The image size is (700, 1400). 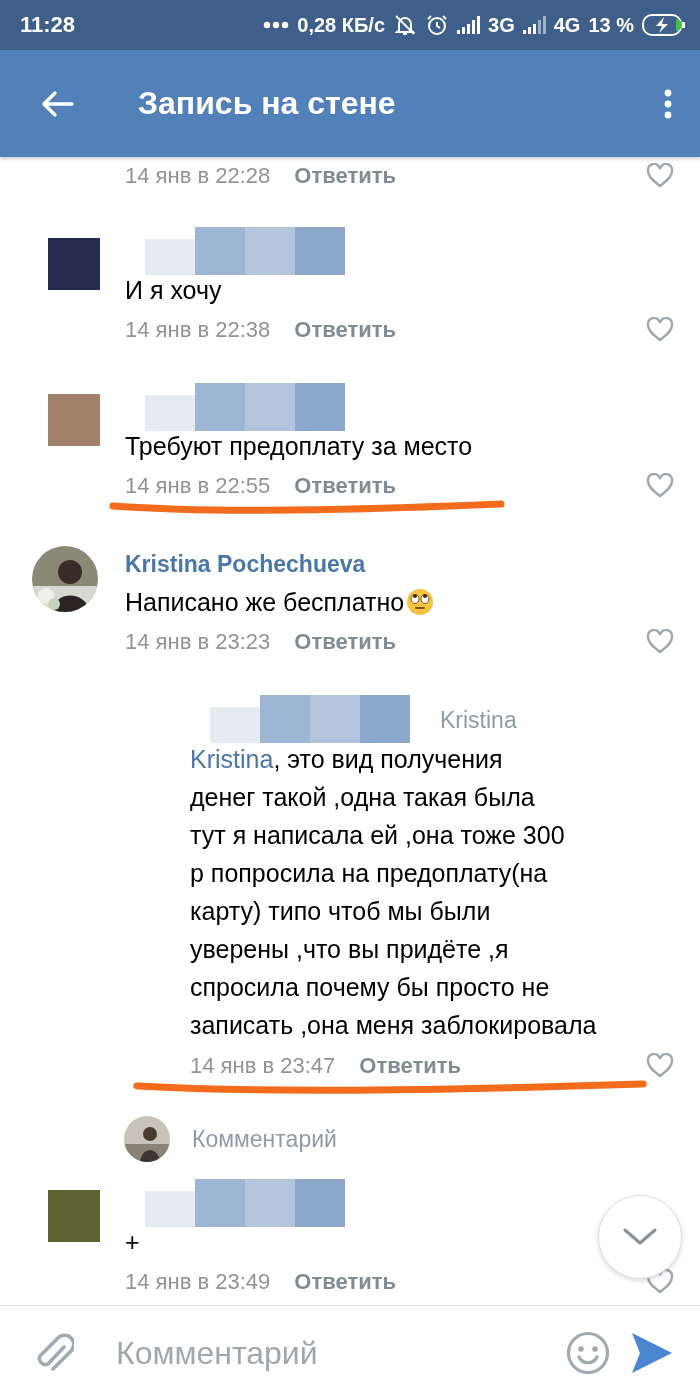 What do you see at coordinates (263, 1066) in the screenshot?
I see `timestamp: 14 янв в 23:47` at bounding box center [263, 1066].